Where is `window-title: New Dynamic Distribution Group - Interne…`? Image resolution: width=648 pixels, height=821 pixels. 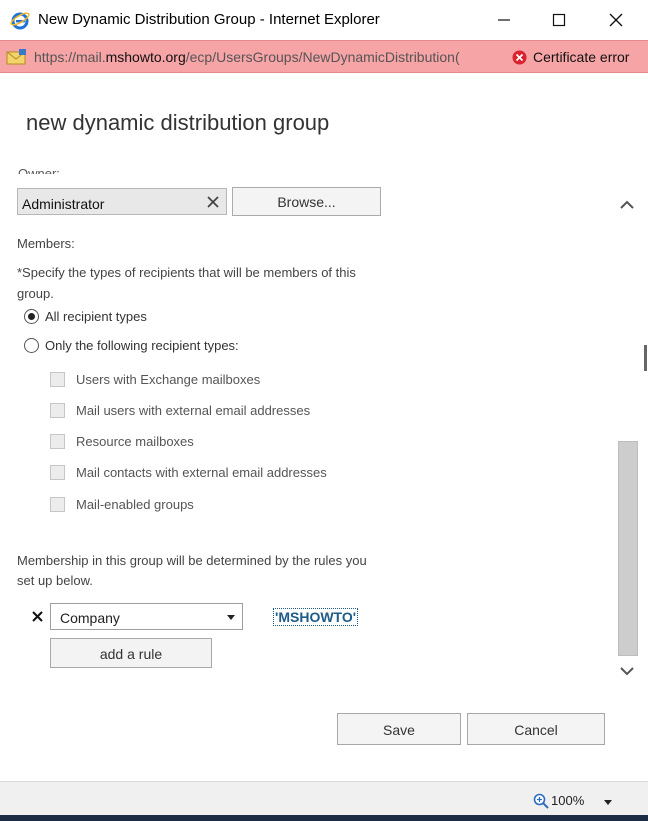
window-title: New Dynamic Distribution Group - Interne… is located at coordinates (209, 19).